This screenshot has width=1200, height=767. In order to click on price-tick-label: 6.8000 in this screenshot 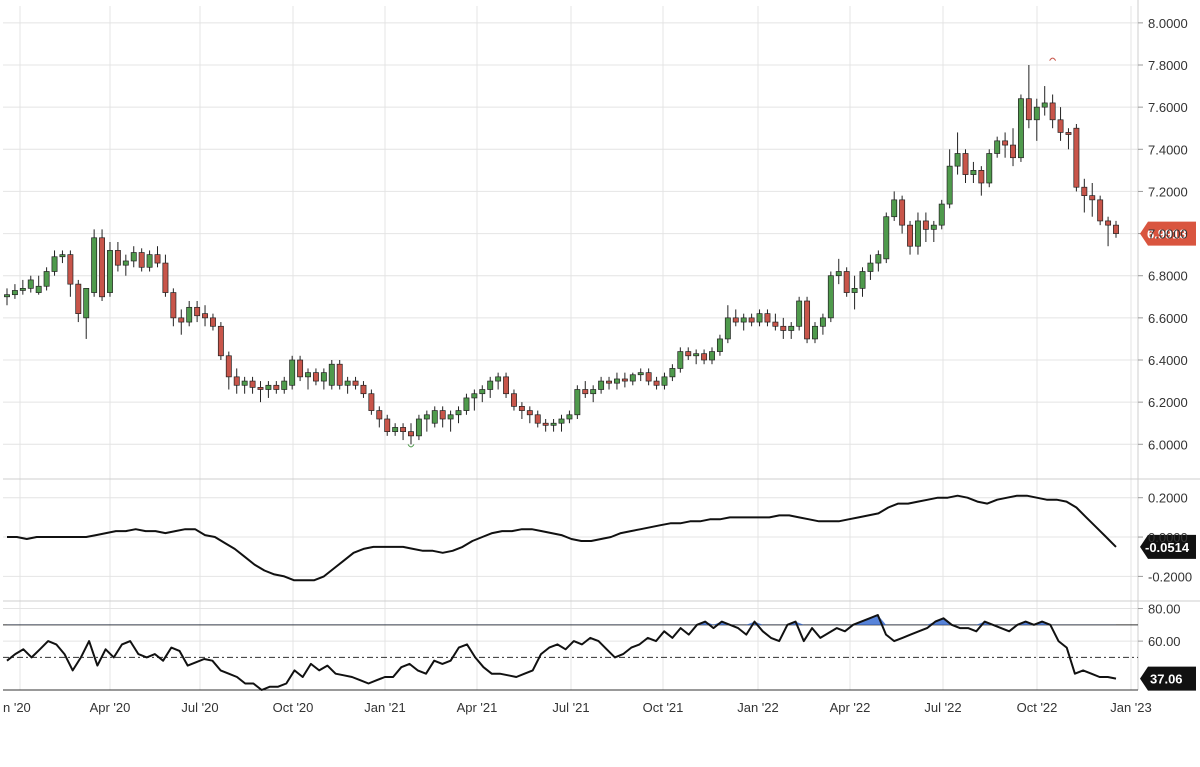, I will do `click(1168, 276)`.